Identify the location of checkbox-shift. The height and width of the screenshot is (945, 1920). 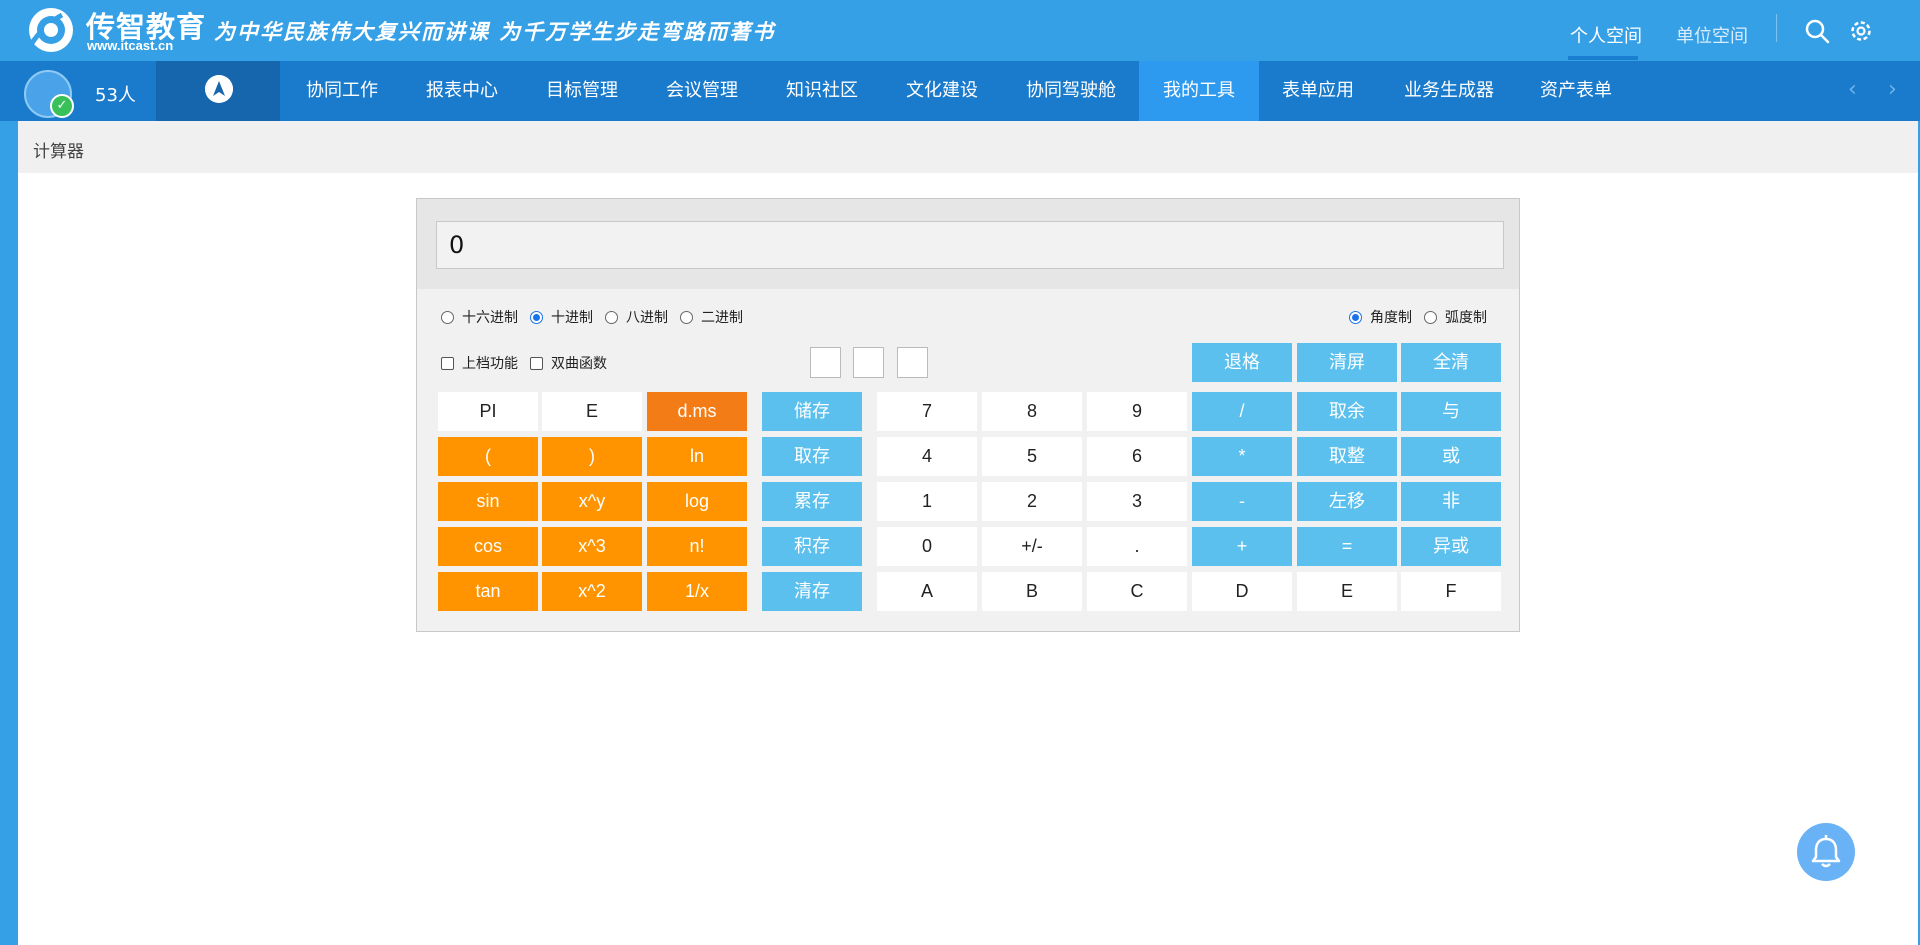
(447, 363).